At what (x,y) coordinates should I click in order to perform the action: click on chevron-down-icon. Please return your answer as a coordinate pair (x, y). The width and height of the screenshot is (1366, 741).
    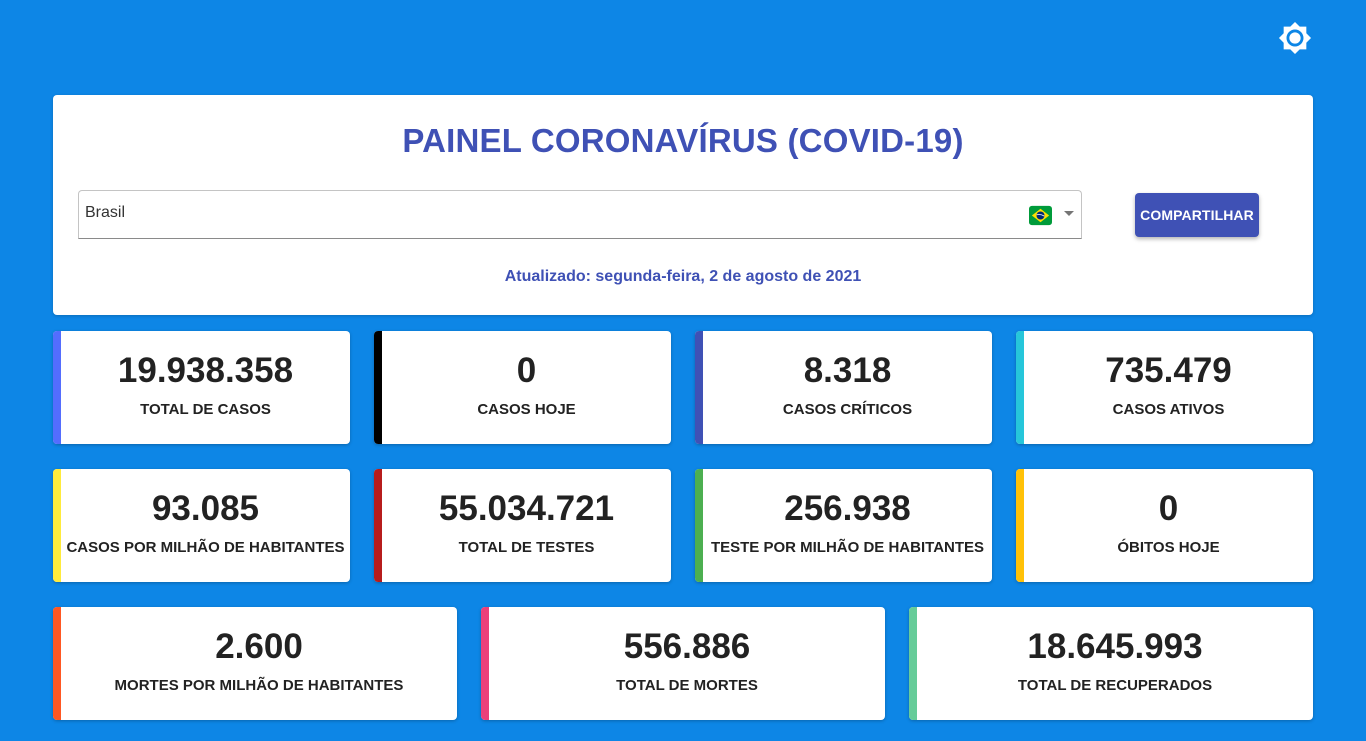
    Looking at the image, I should click on (1069, 213).